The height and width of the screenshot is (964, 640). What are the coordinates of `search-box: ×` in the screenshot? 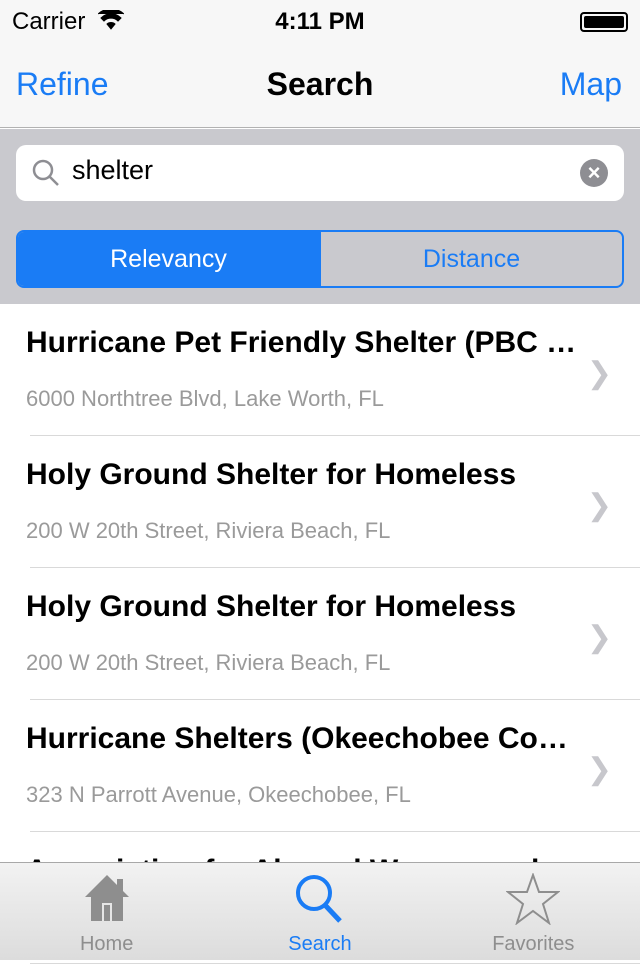 It's located at (320, 173).